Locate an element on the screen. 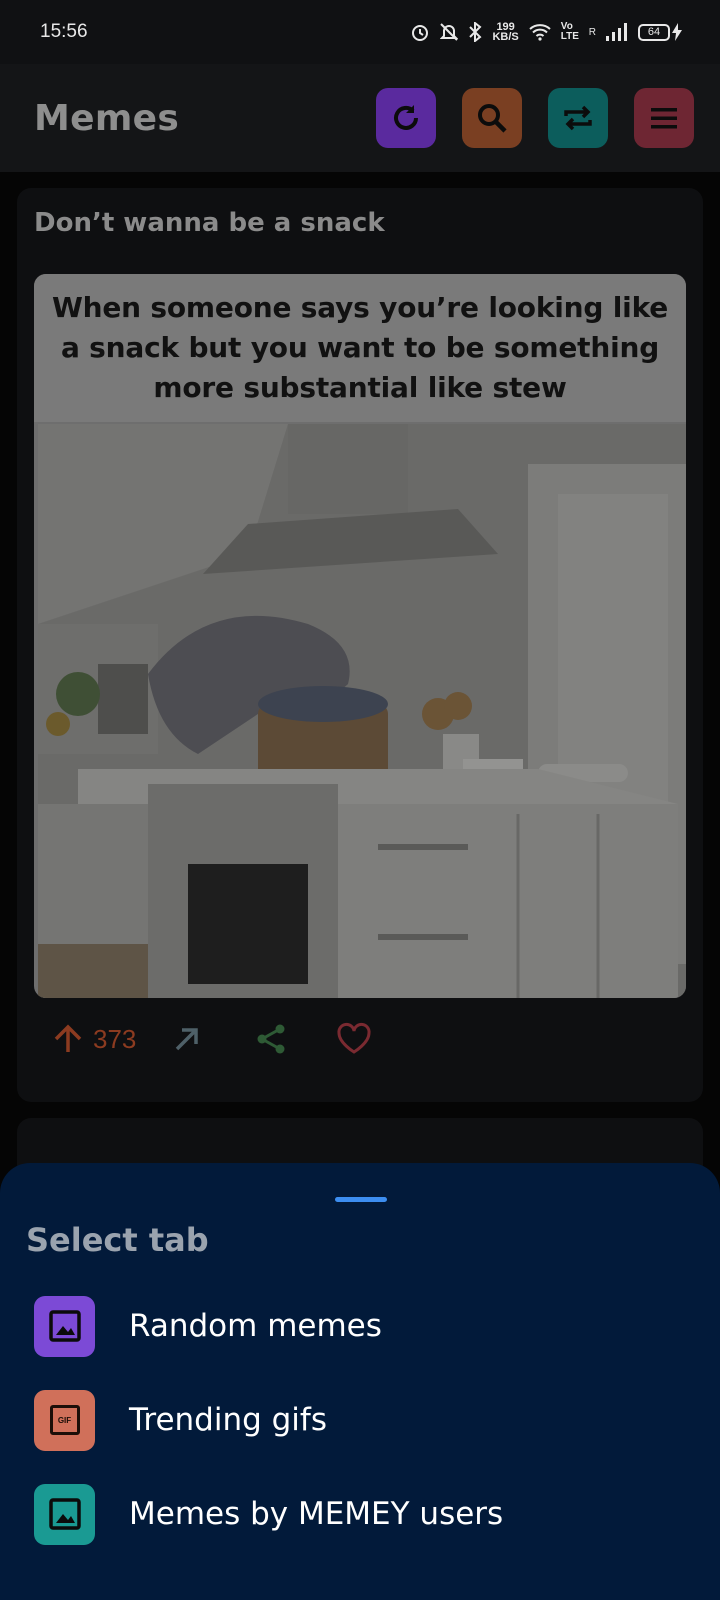 The image size is (720, 1600). net-speed: 199 KB/S is located at coordinates (505, 32).